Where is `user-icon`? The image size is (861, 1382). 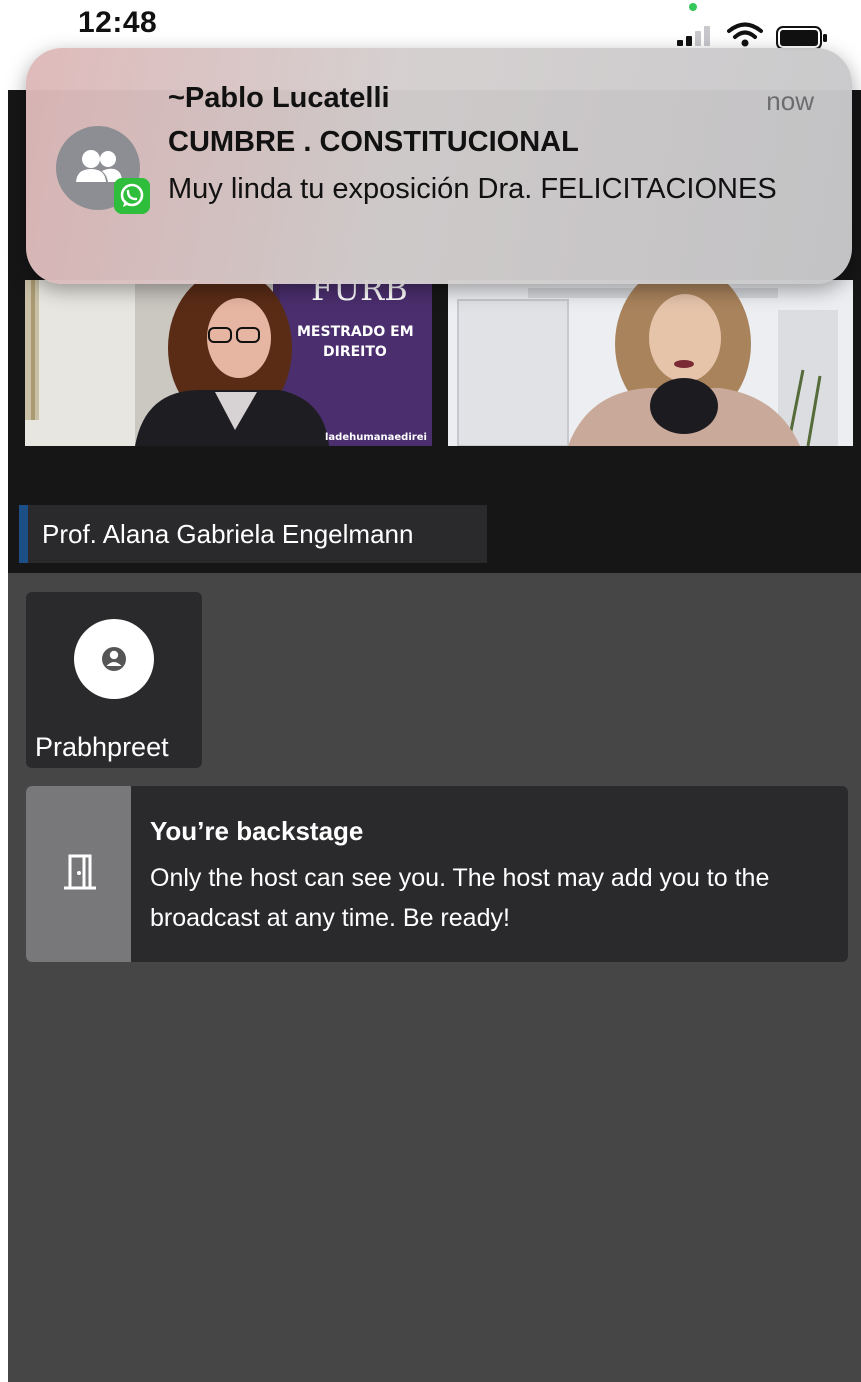
user-icon is located at coordinates (114, 659).